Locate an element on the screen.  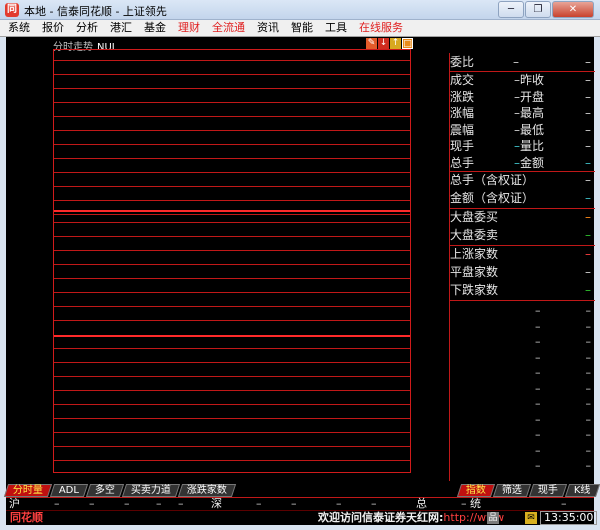
menu-item: 系统 is located at coordinates (19, 28).